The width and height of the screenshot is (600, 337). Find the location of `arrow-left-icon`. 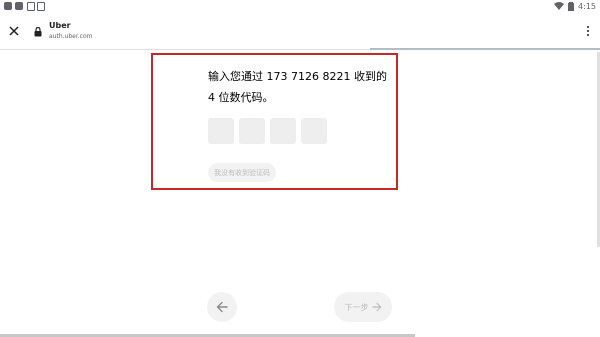

arrow-left-icon is located at coordinates (222, 307).